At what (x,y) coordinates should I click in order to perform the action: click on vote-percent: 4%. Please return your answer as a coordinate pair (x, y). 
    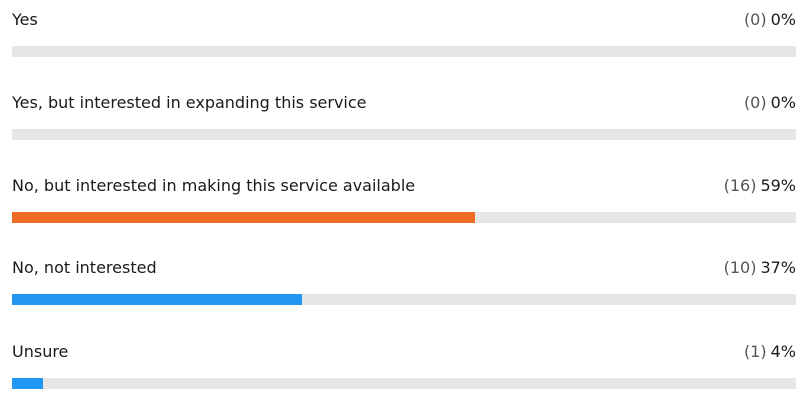
    Looking at the image, I should click on (783, 351).